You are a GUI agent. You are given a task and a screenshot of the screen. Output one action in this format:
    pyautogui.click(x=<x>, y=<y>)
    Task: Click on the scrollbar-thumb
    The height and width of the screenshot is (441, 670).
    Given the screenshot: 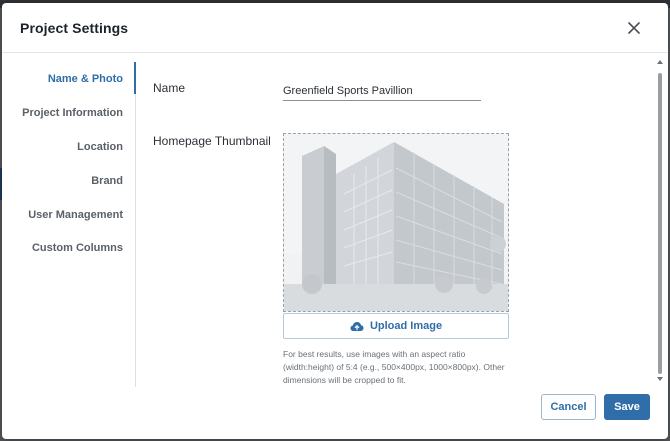 What is the action you would take?
    pyautogui.click(x=660, y=223)
    